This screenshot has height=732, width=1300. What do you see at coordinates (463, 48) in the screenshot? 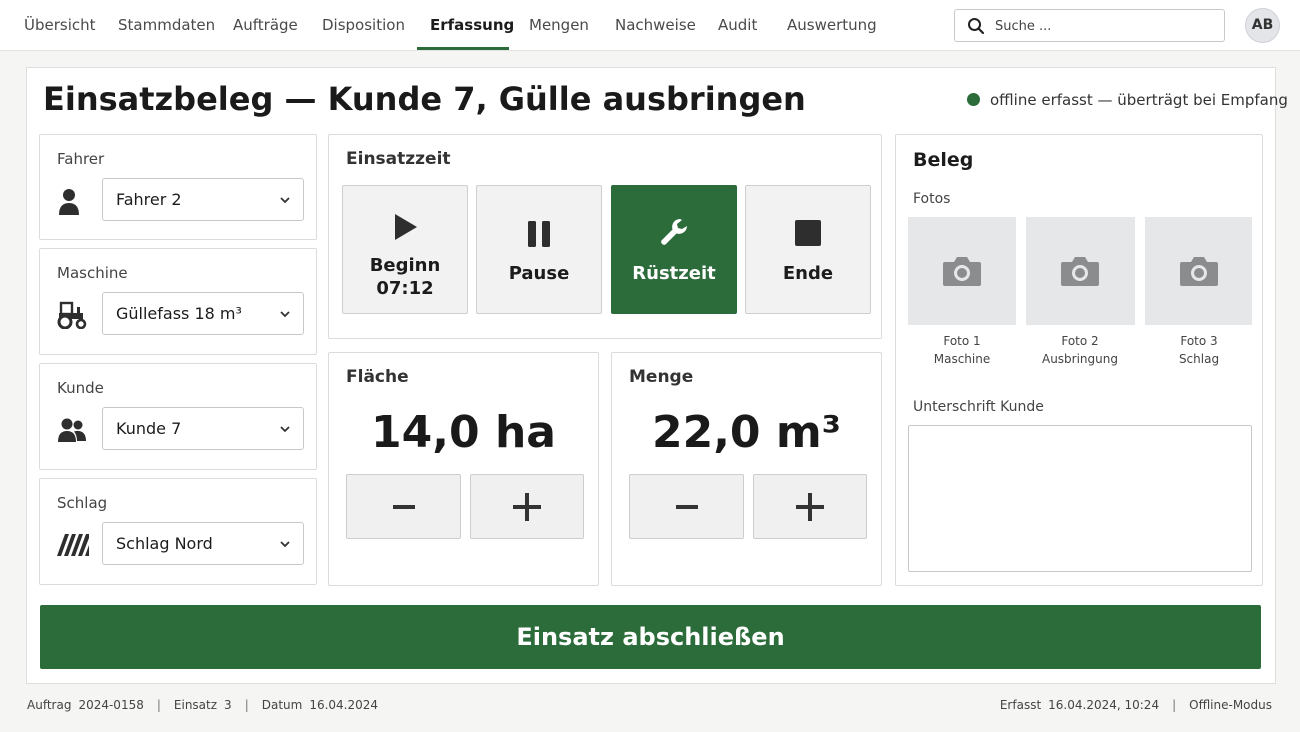
I see `active-tab-indicator` at bounding box center [463, 48].